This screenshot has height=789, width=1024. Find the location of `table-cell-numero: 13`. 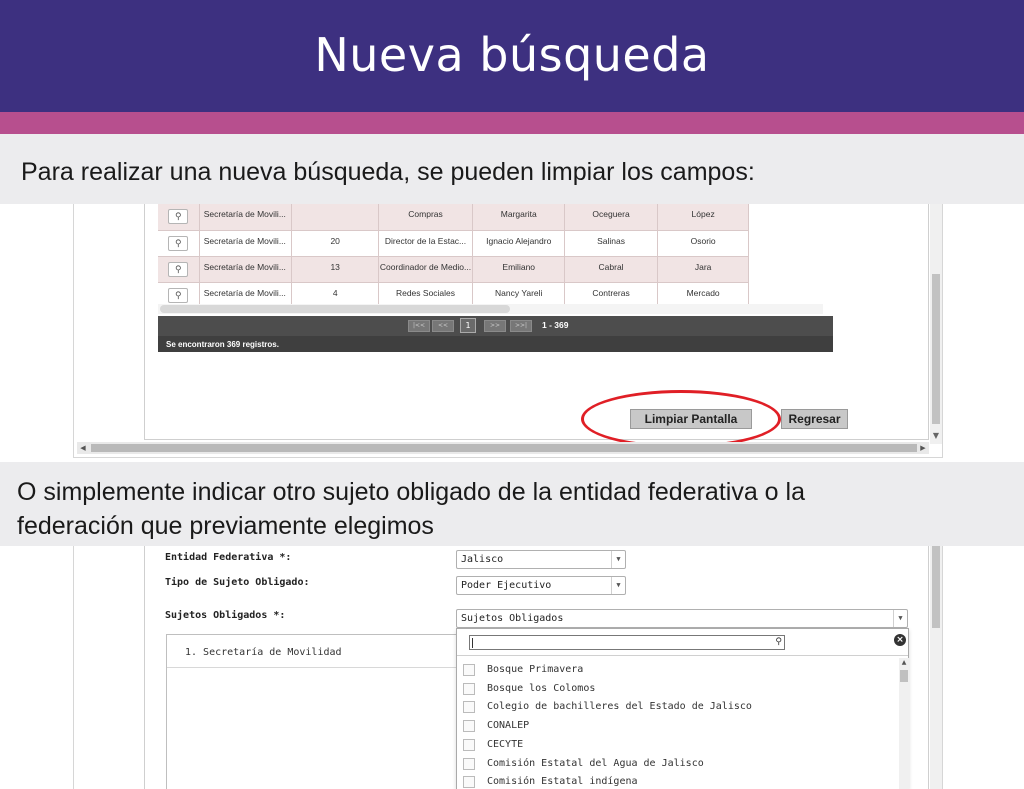

table-cell-numero: 13 is located at coordinates (335, 269).